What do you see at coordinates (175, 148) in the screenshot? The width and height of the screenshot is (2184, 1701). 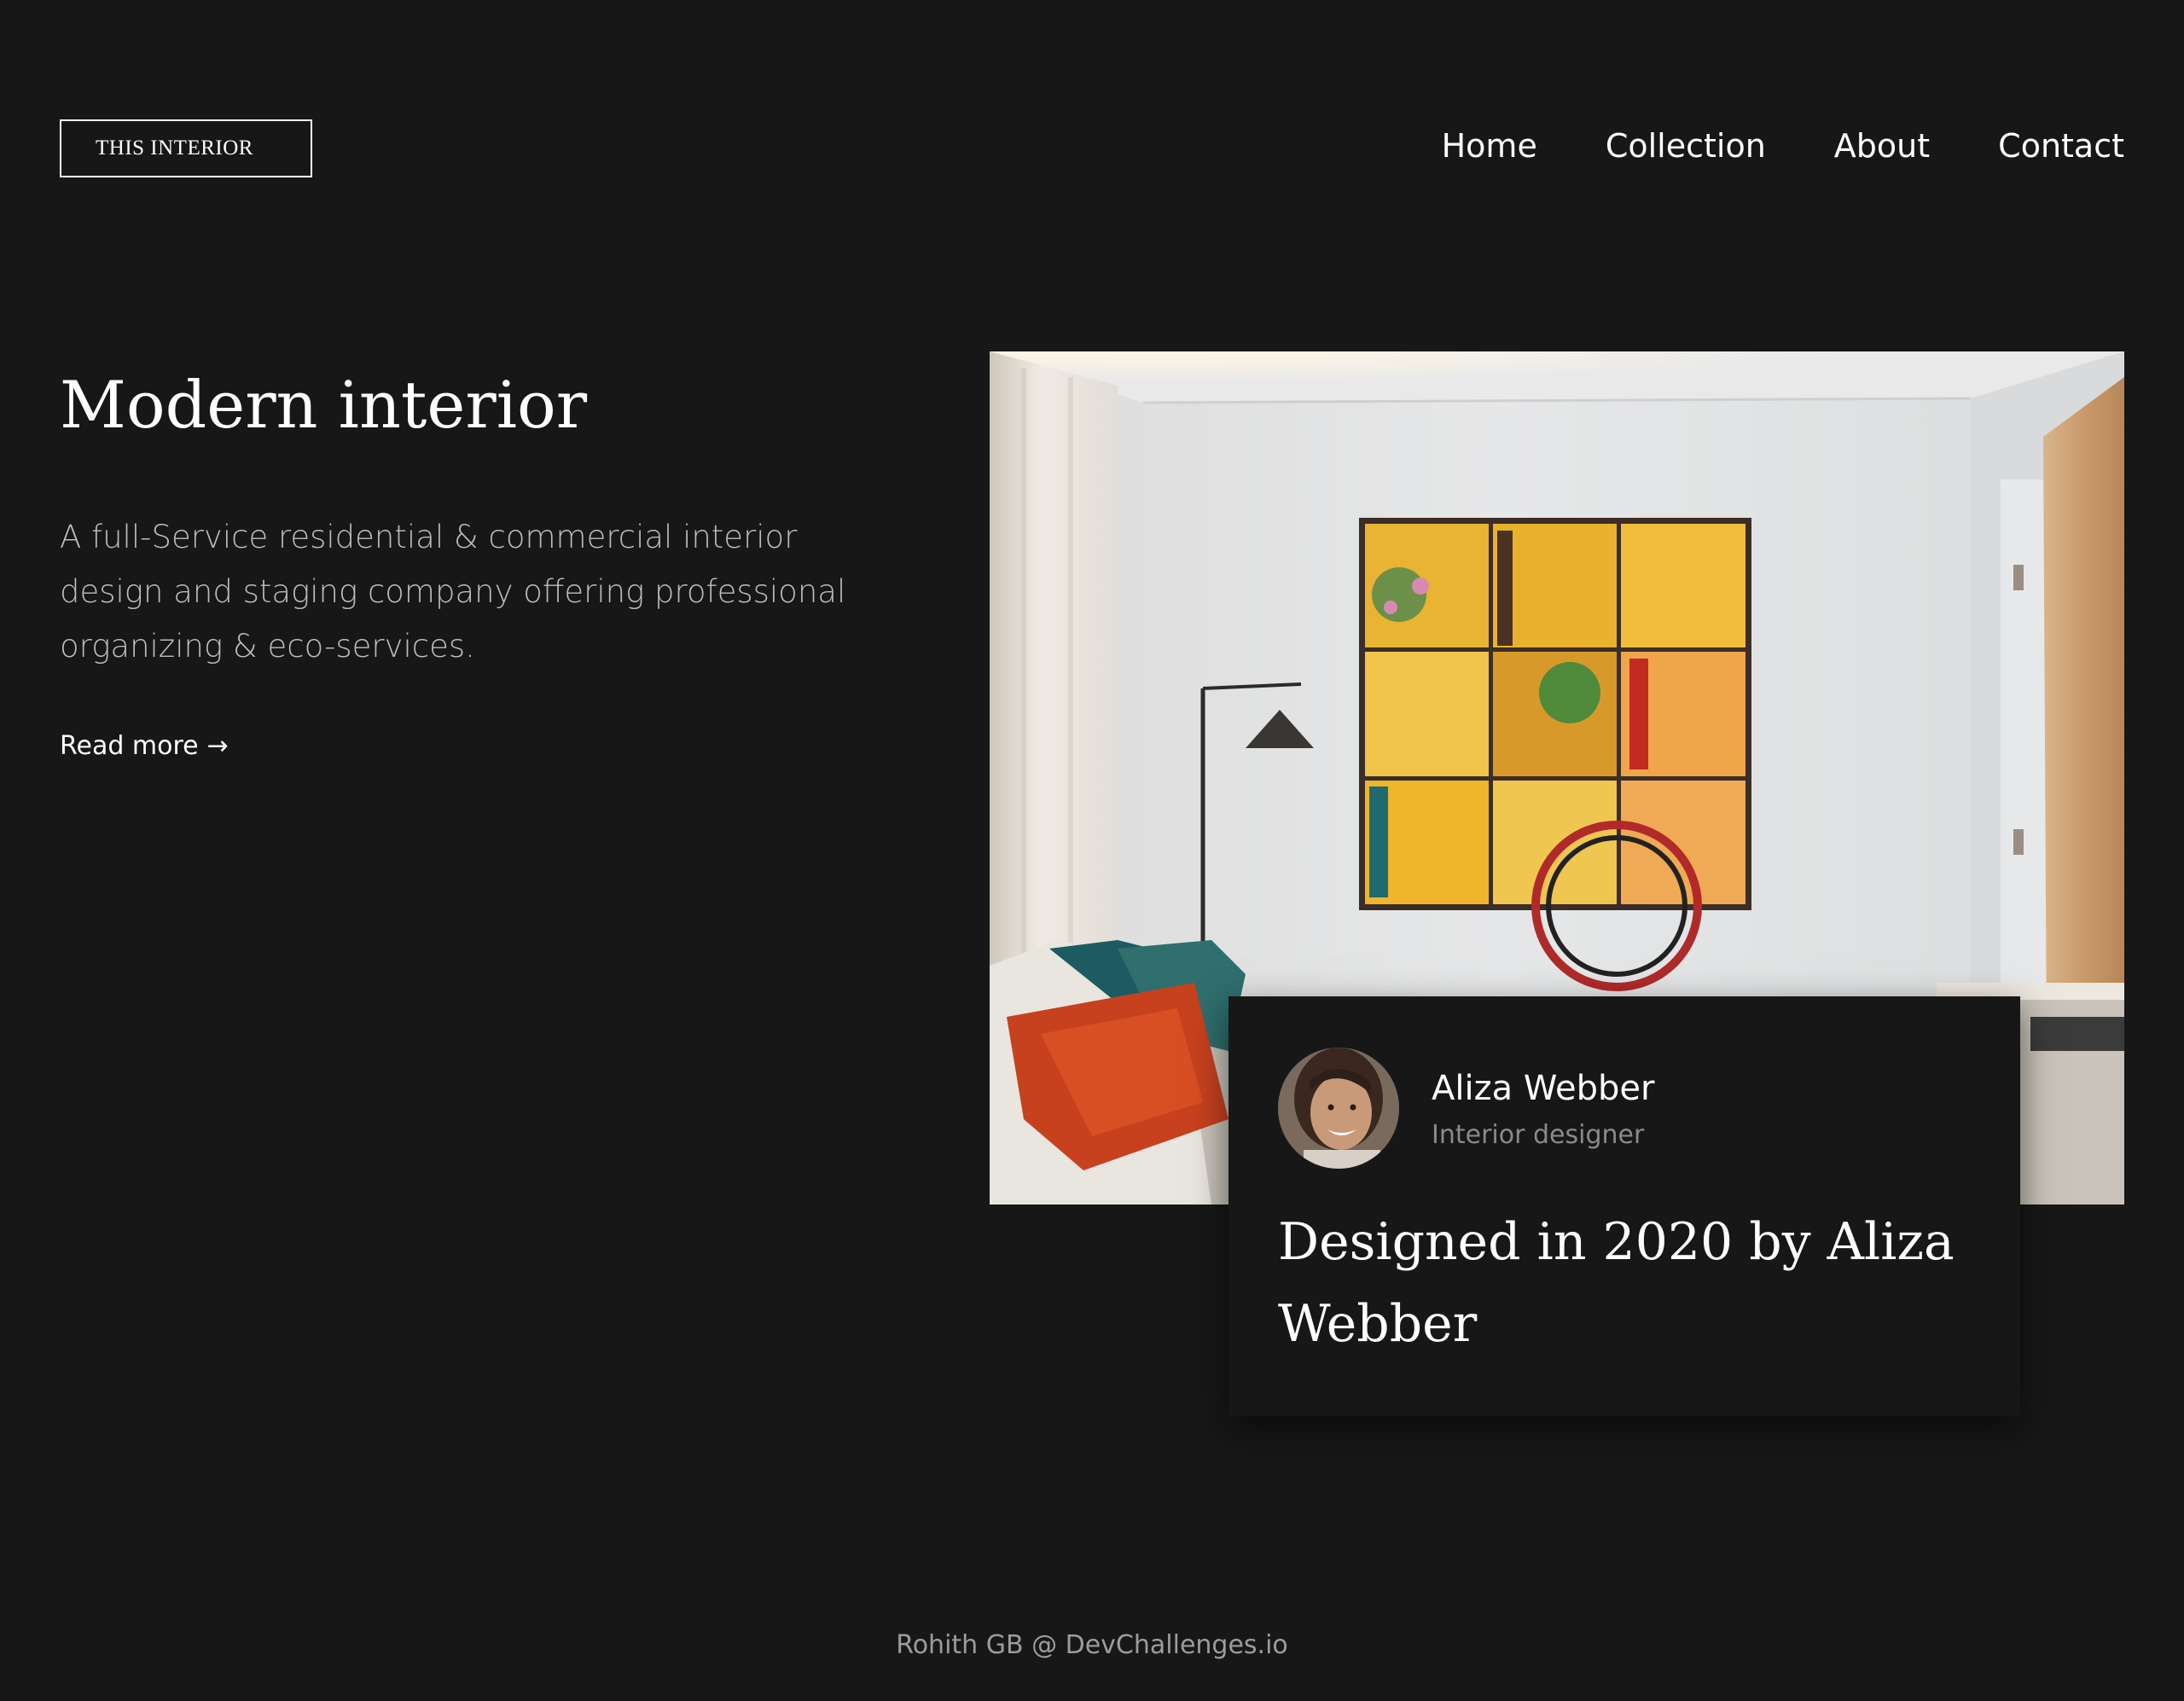 I see `logo-text: THIS INTERIOR` at bounding box center [175, 148].